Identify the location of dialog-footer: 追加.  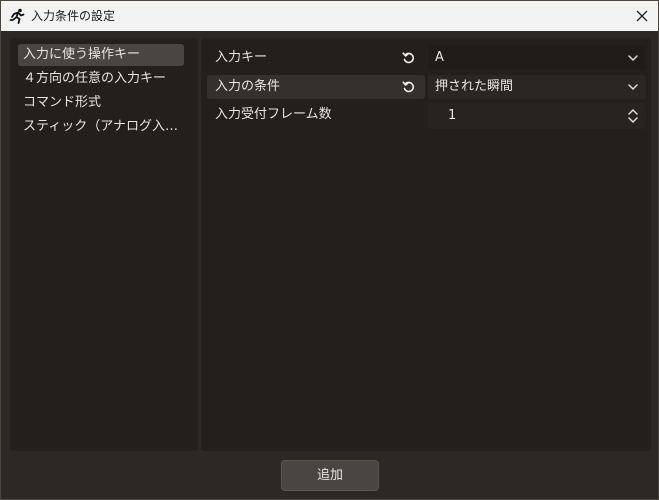
(329, 475).